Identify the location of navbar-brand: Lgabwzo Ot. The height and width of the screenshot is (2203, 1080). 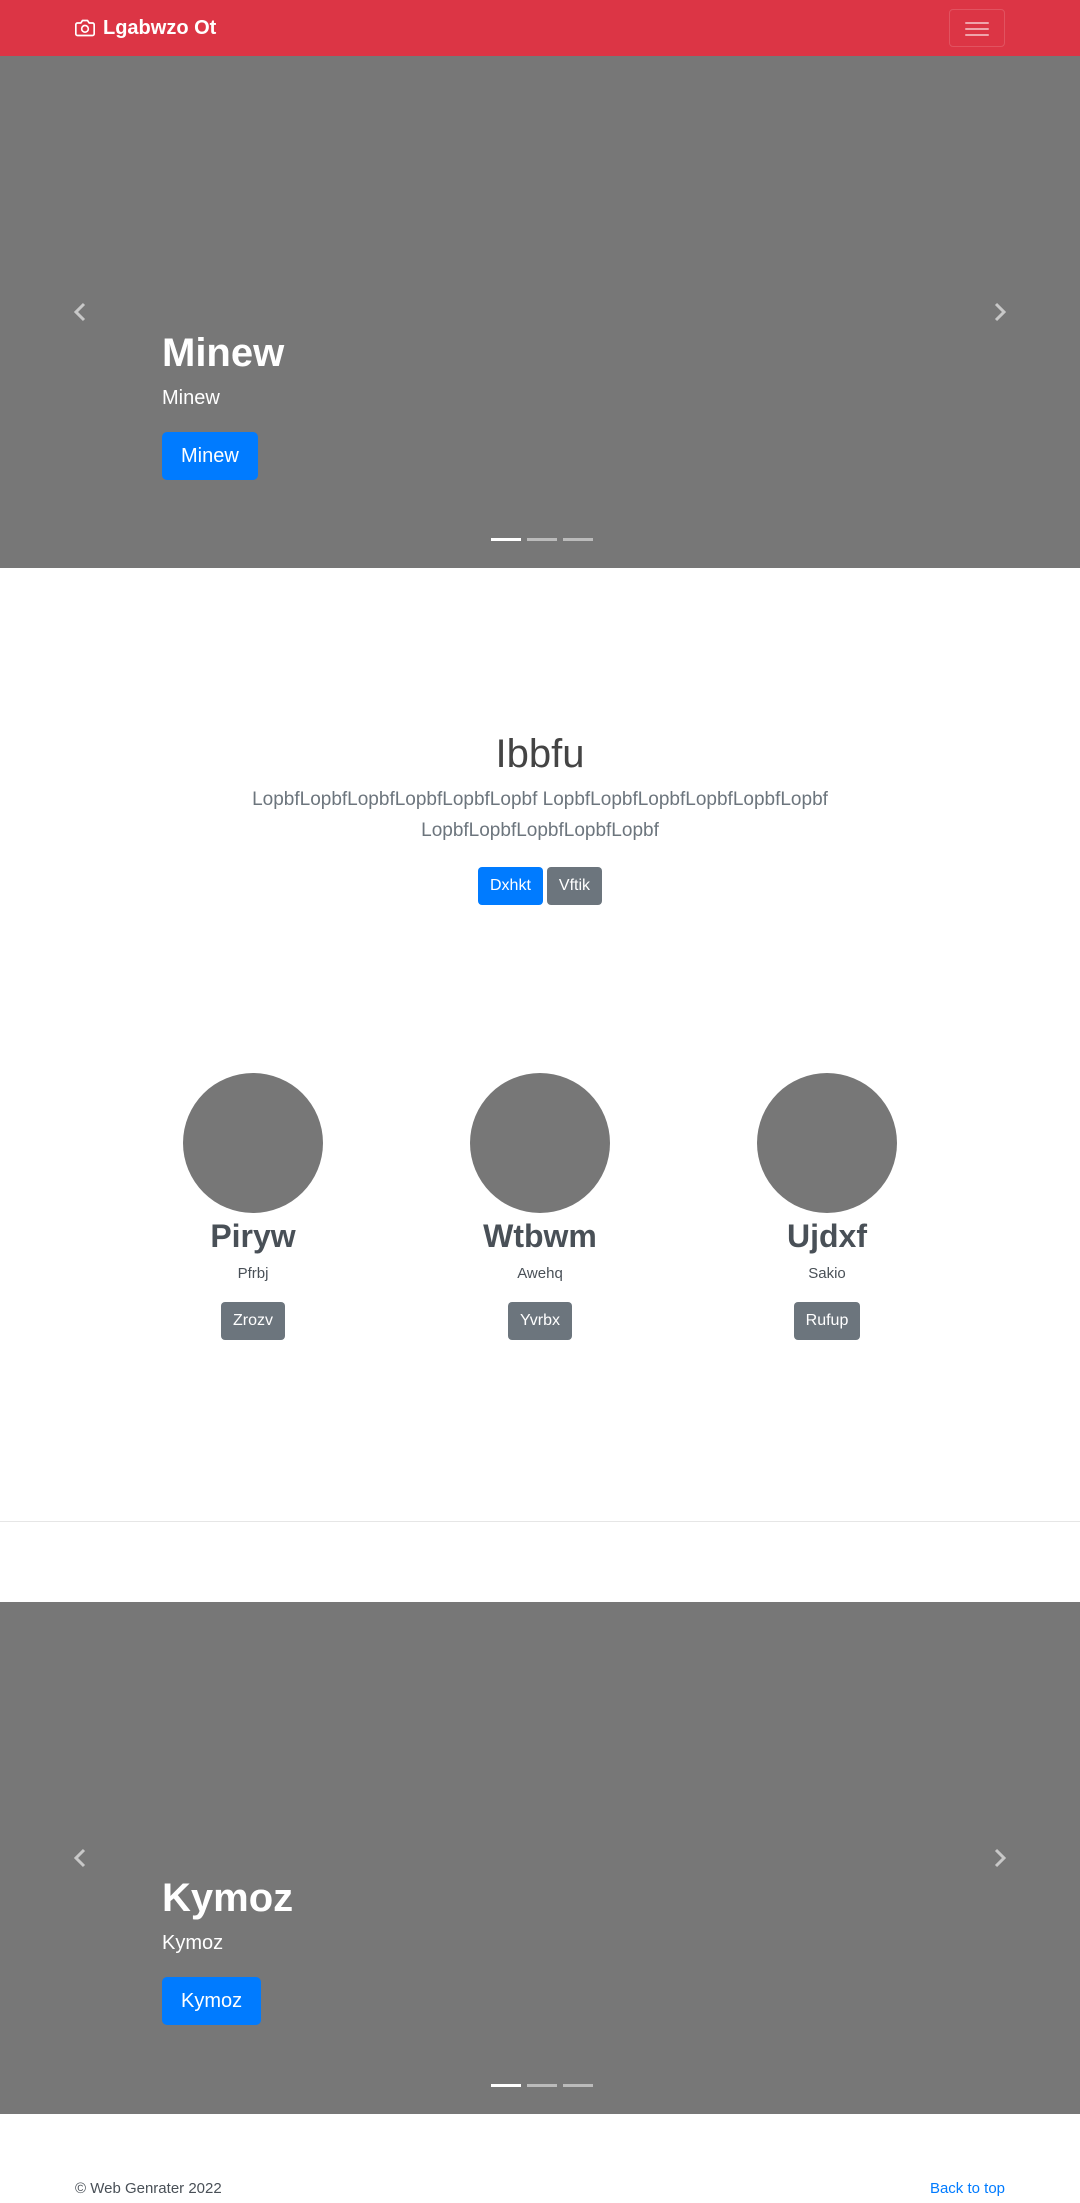
(145, 28).